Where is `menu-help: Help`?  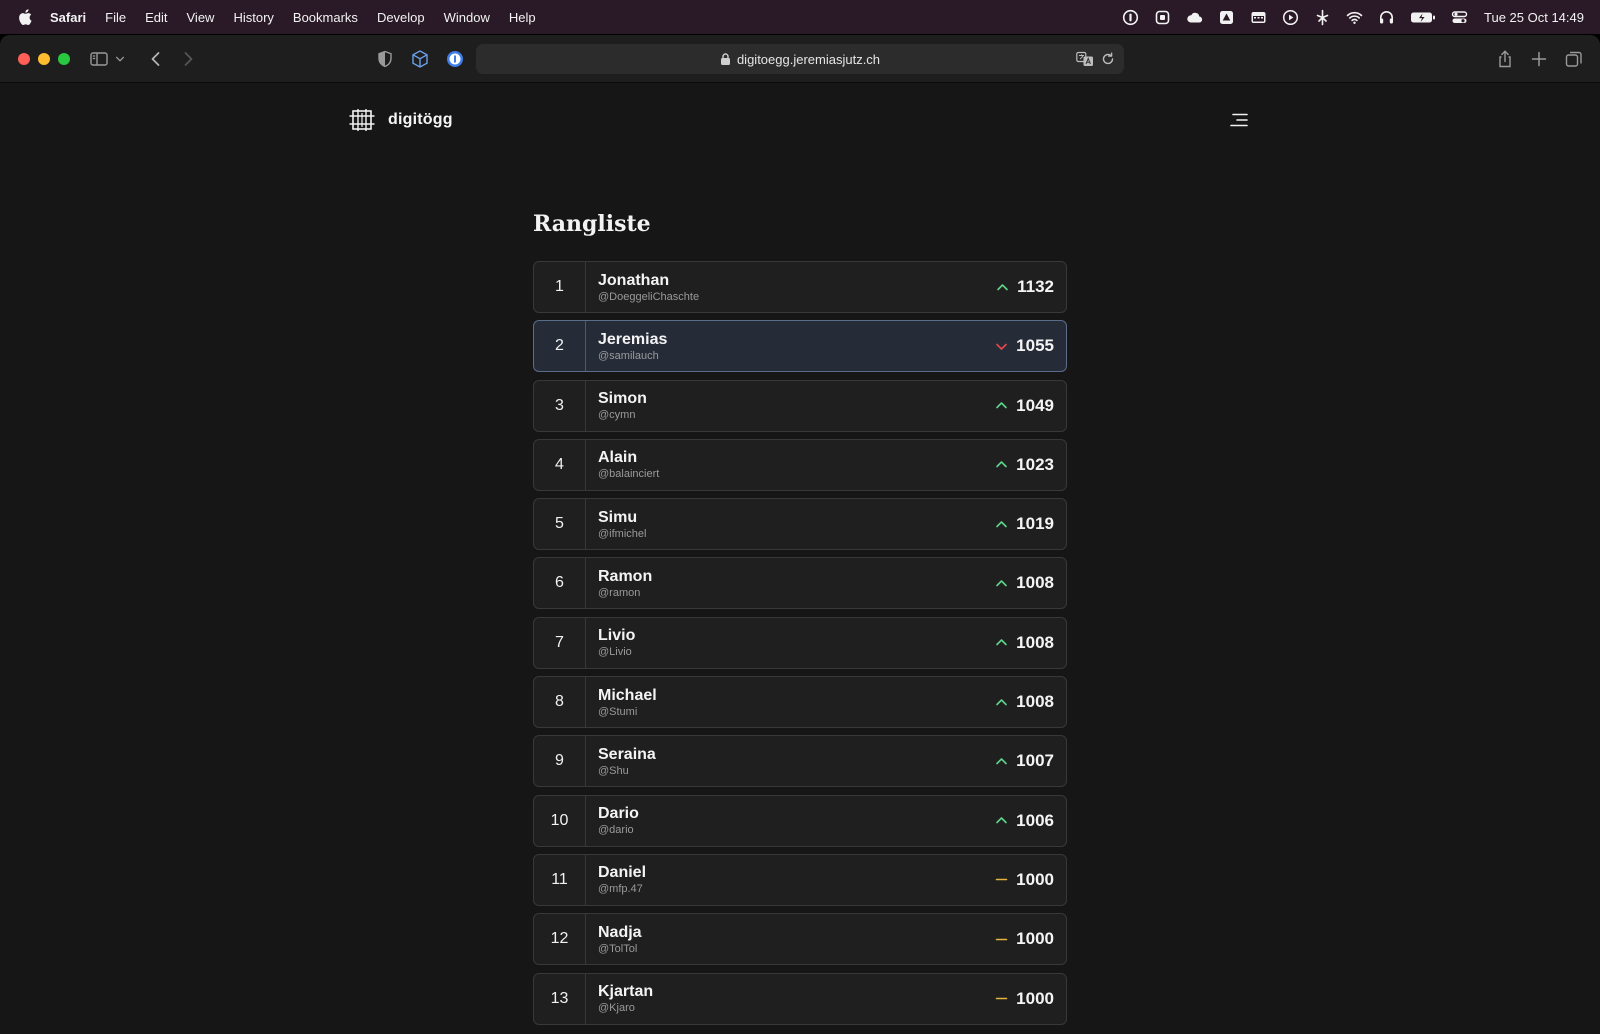
menu-help: Help is located at coordinates (522, 17).